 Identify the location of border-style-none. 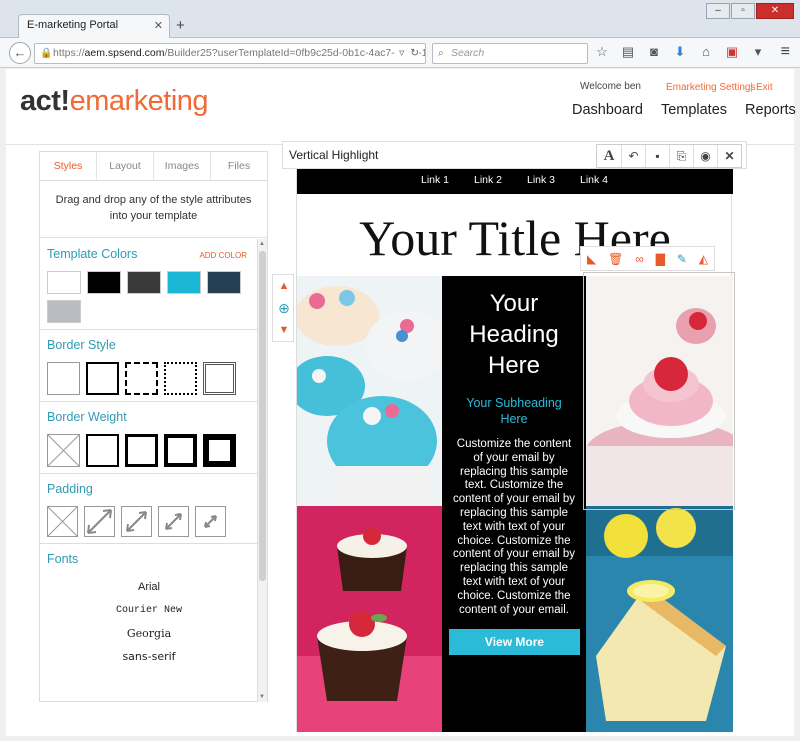
(63, 378).